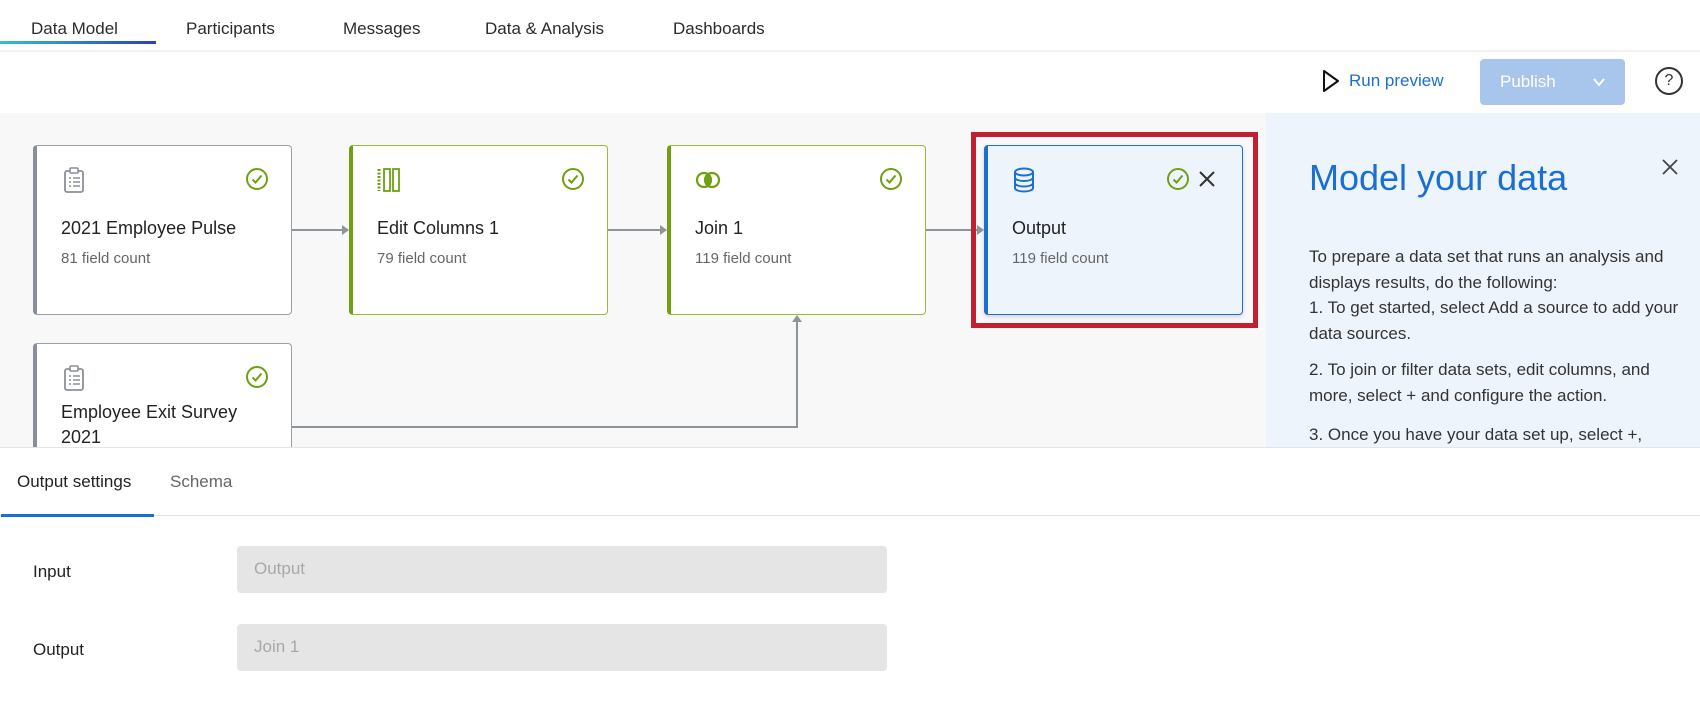 Image resolution: width=1700 pixels, height=712 pixels. I want to click on output-label: Output, so click(59, 649).